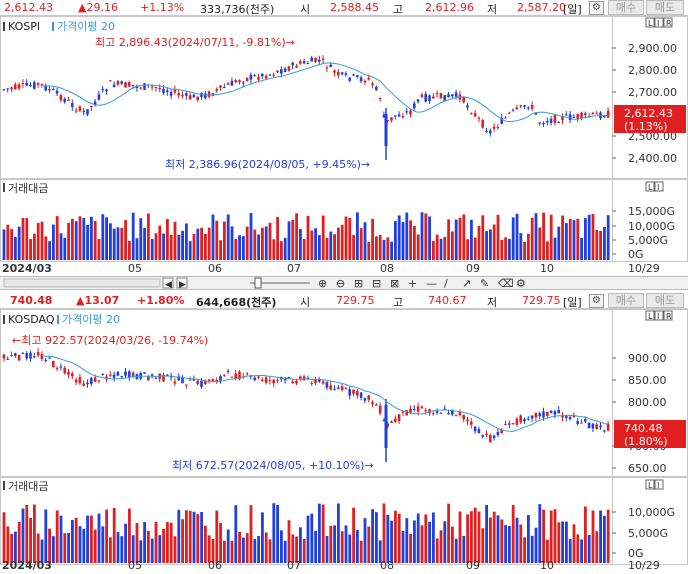 This screenshot has height=574, width=688. What do you see at coordinates (267, 164) in the screenshot?
I see `min-annotation: 최저 2,386.96(2024/08/05, +9.45%)→` at bounding box center [267, 164].